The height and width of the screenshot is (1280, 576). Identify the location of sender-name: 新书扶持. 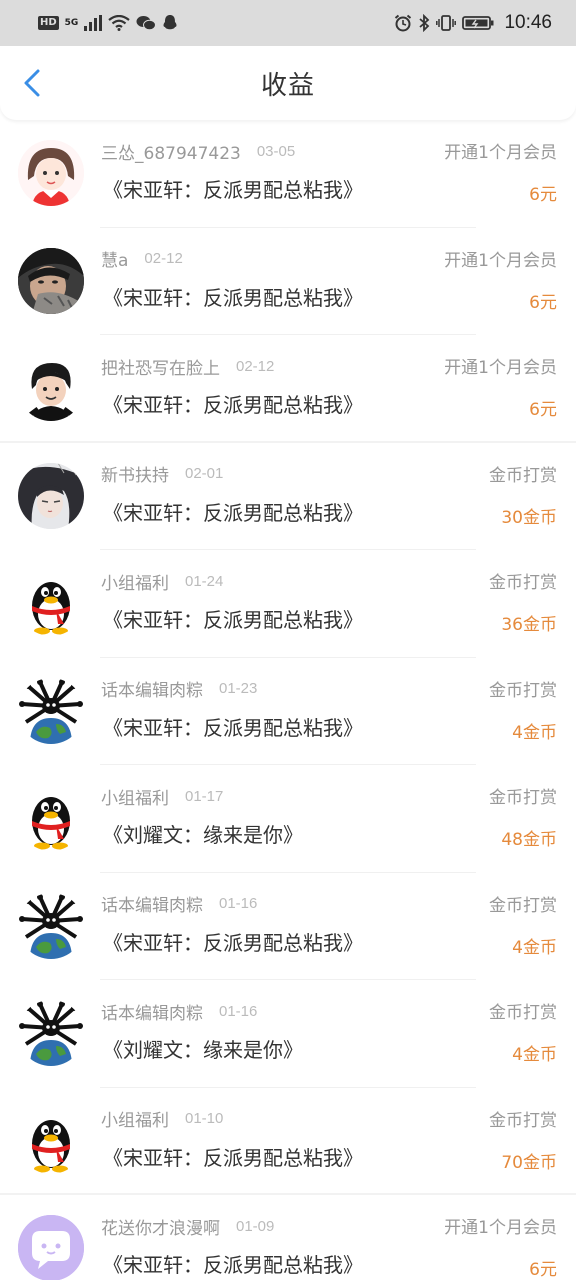
(135, 476).